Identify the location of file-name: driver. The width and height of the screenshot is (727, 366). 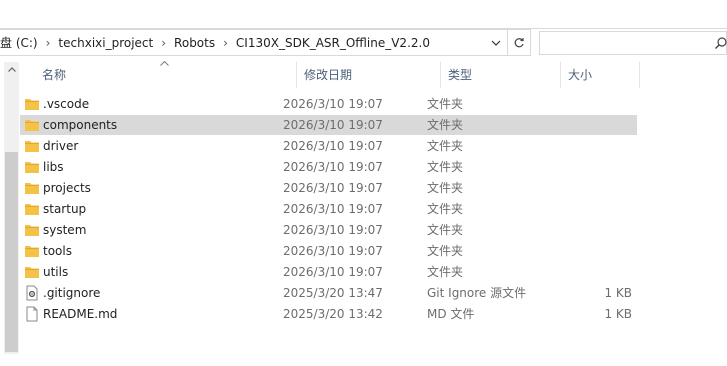
(61, 146).